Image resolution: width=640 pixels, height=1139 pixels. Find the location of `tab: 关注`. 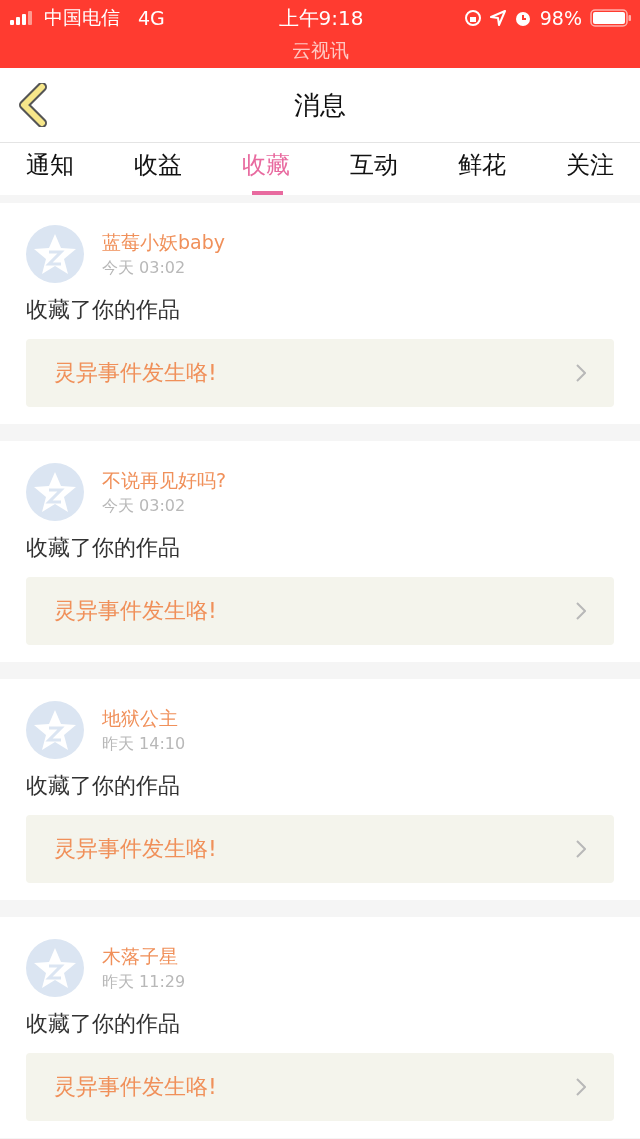

tab: 关注 is located at coordinates (590, 169).